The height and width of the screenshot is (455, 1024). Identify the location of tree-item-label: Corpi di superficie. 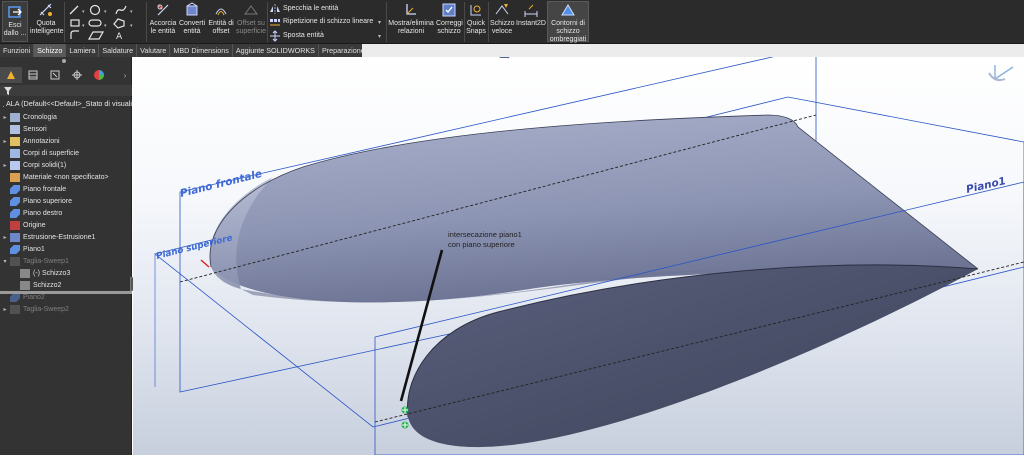
(51, 153).